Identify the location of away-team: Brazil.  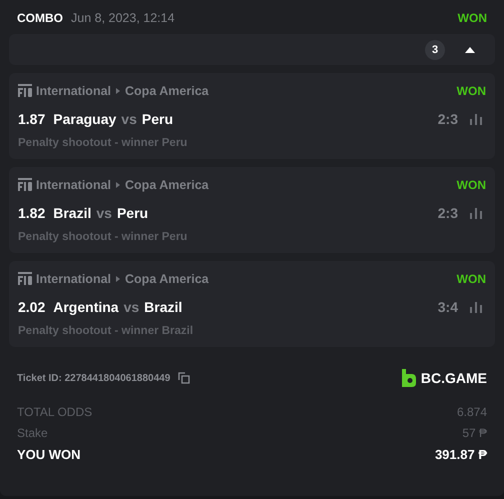
(163, 307).